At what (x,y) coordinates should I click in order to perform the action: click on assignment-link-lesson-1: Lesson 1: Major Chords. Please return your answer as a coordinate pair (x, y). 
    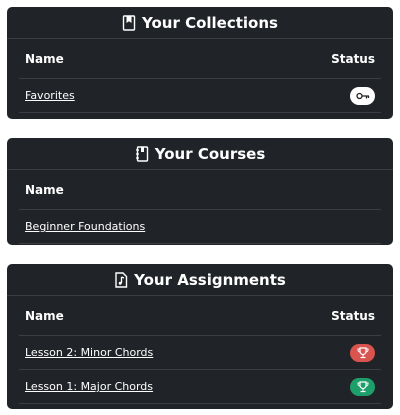
    Looking at the image, I should click on (89, 386).